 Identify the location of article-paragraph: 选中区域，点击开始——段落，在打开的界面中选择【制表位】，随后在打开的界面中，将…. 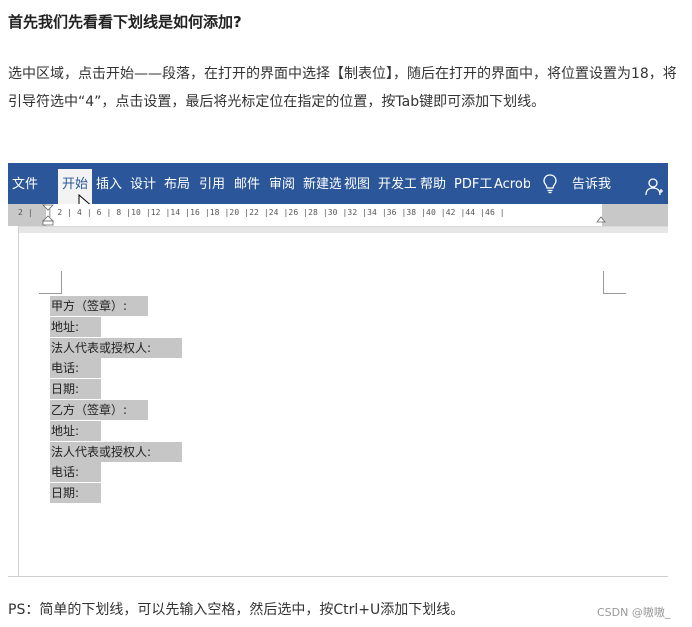
(342, 88).